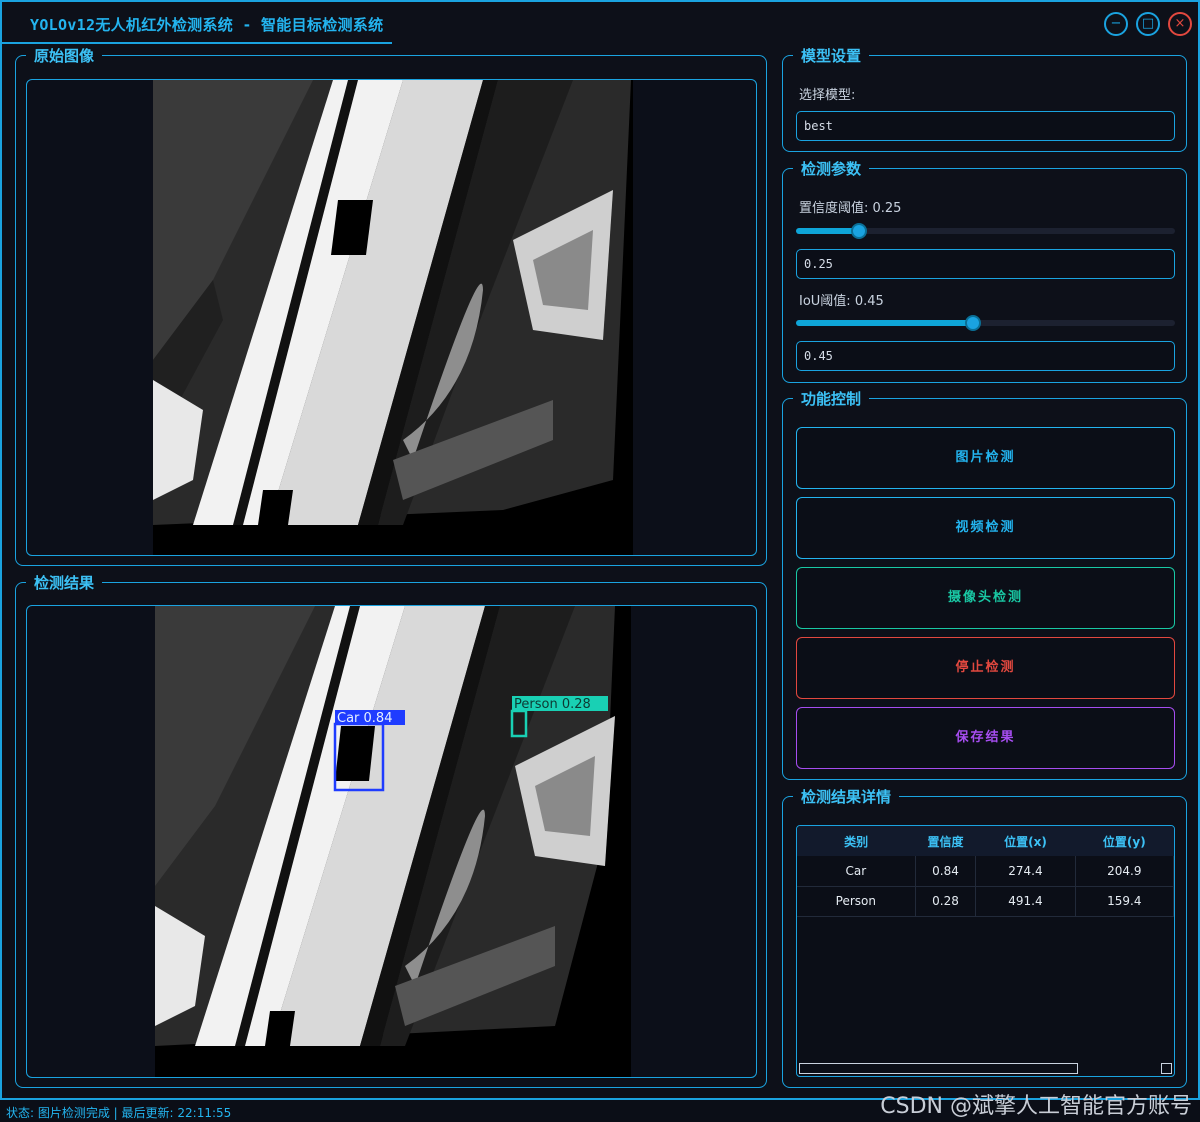 This screenshot has width=1200, height=1122. I want to click on close-button: ×, so click(1180, 24).